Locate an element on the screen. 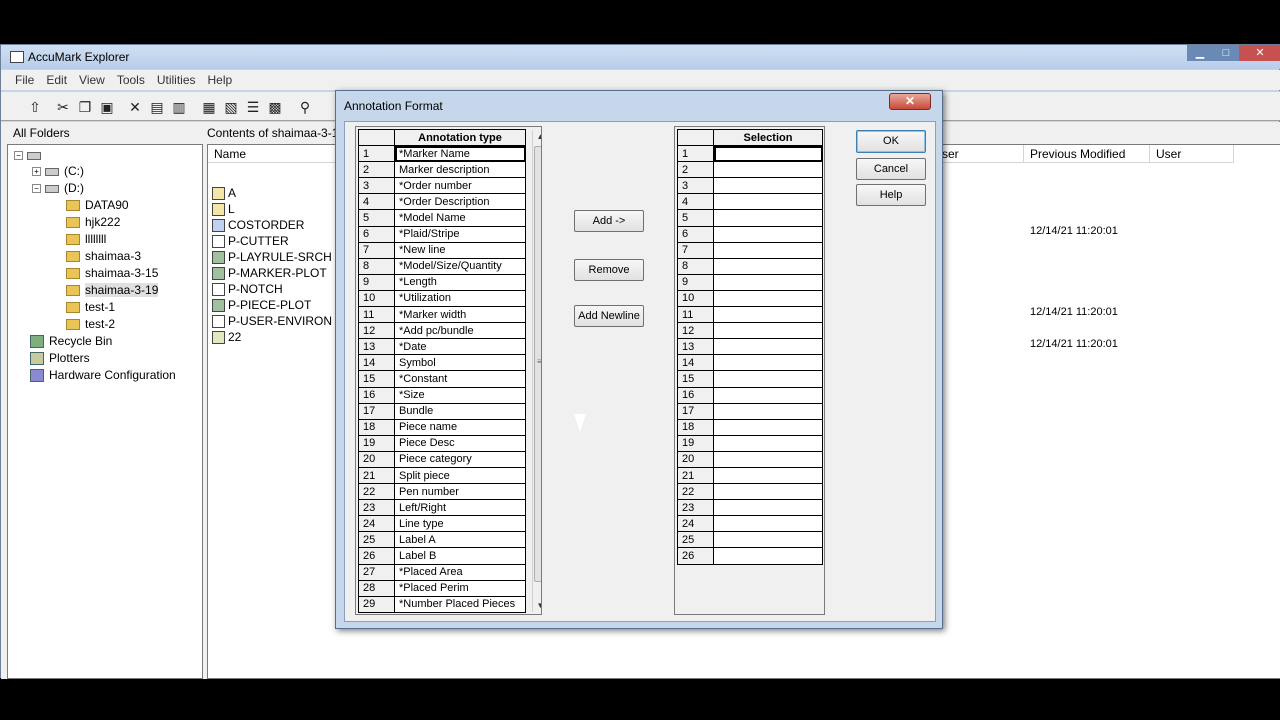 The width and height of the screenshot is (1280, 720). menu-view: View is located at coordinates (92, 80).